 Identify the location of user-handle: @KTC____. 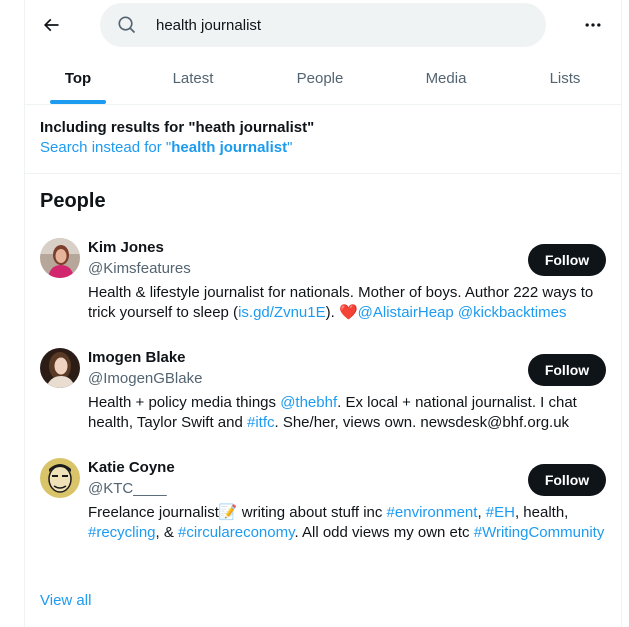
(127, 488).